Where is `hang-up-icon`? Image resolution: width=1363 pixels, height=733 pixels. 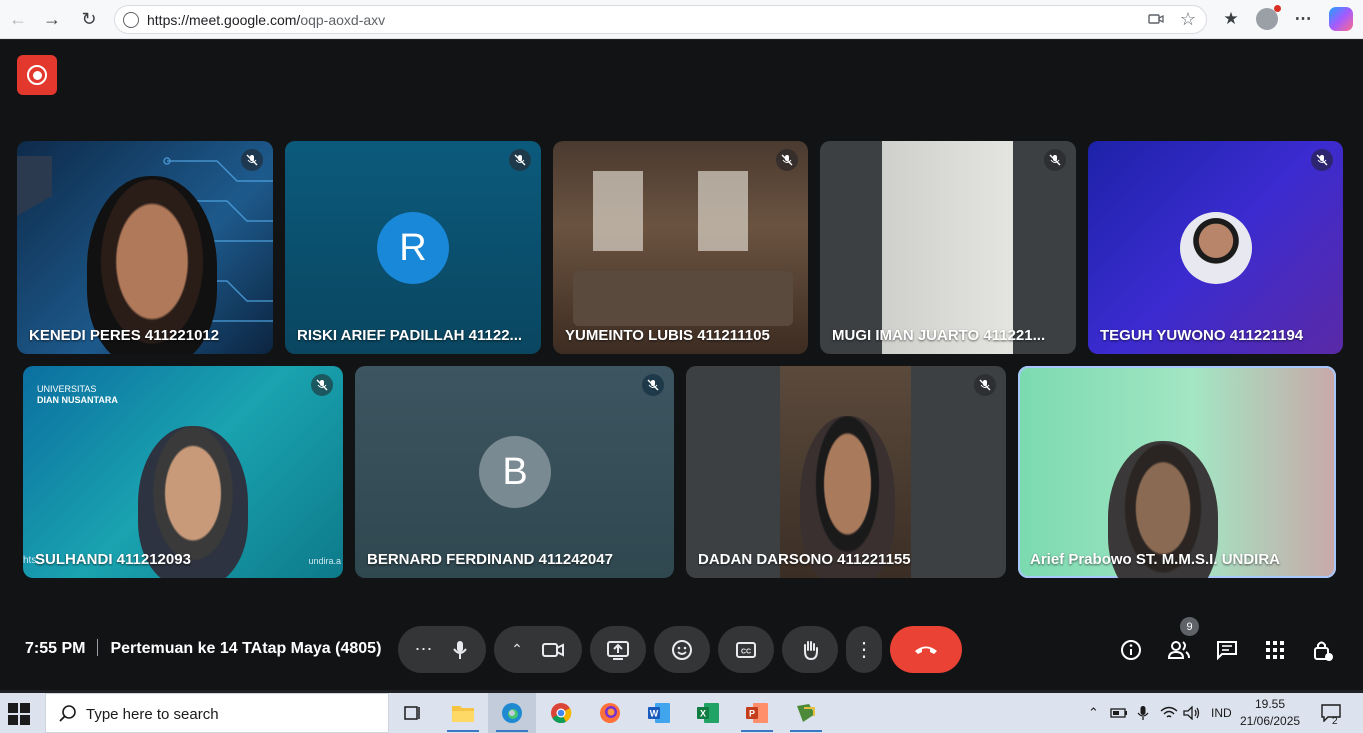 hang-up-icon is located at coordinates (926, 650).